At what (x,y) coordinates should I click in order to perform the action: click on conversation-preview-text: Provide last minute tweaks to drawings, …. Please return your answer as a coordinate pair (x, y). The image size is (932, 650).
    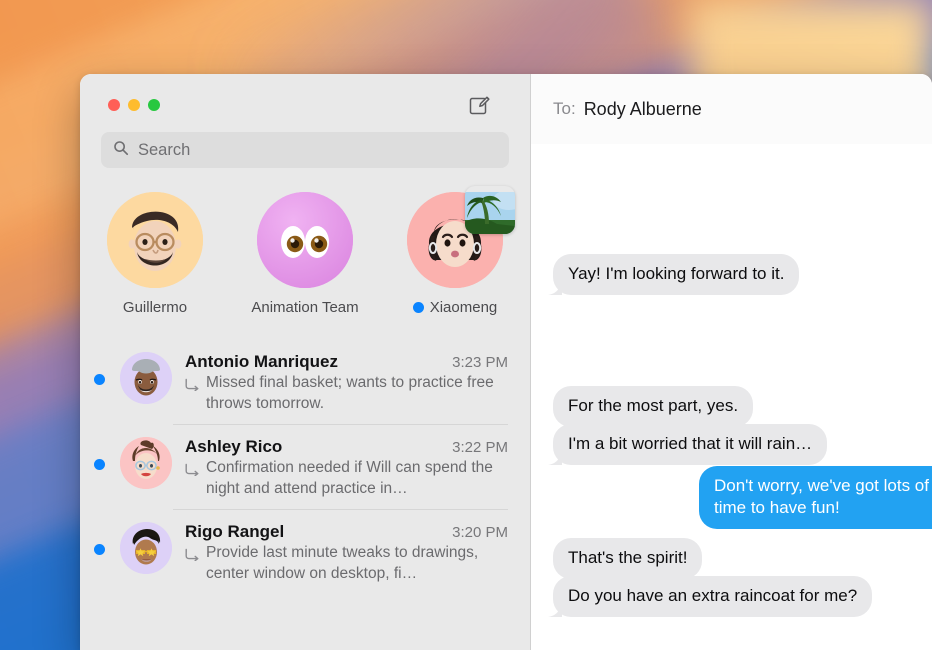
    Looking at the image, I should click on (342, 563).